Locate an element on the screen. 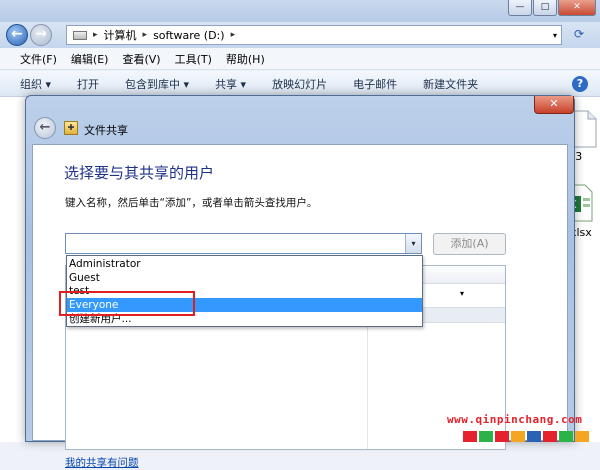 The height and width of the screenshot is (470, 600). maximize-button: □ is located at coordinates (545, 8).